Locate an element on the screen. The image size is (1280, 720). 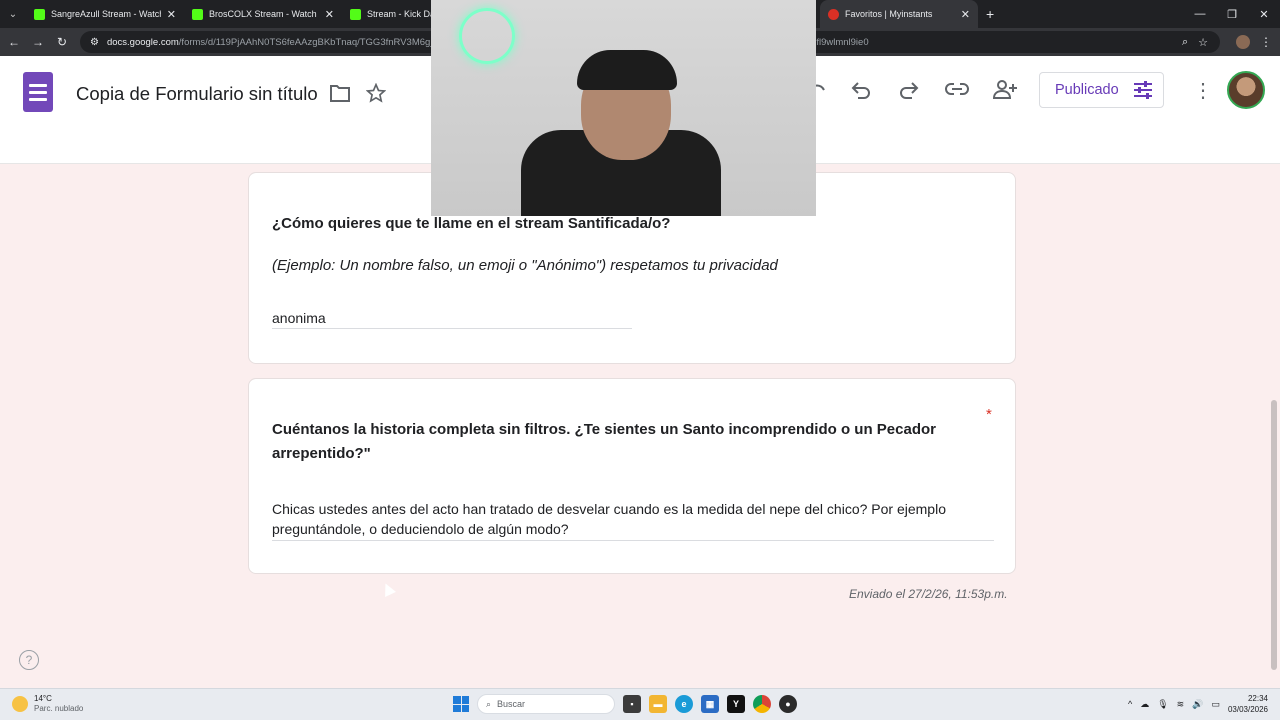
tab-title: BrosCOLX Stream - Watch Live is located at coordinates (264, 14).